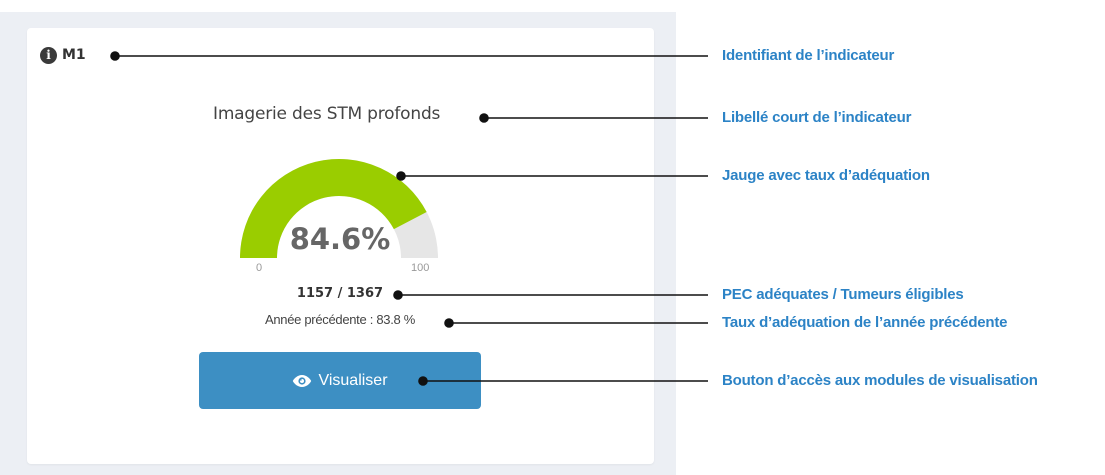 The height and width of the screenshot is (475, 1105). I want to click on adequate-over-eligible-count: 1157 / 1367, so click(340, 293).